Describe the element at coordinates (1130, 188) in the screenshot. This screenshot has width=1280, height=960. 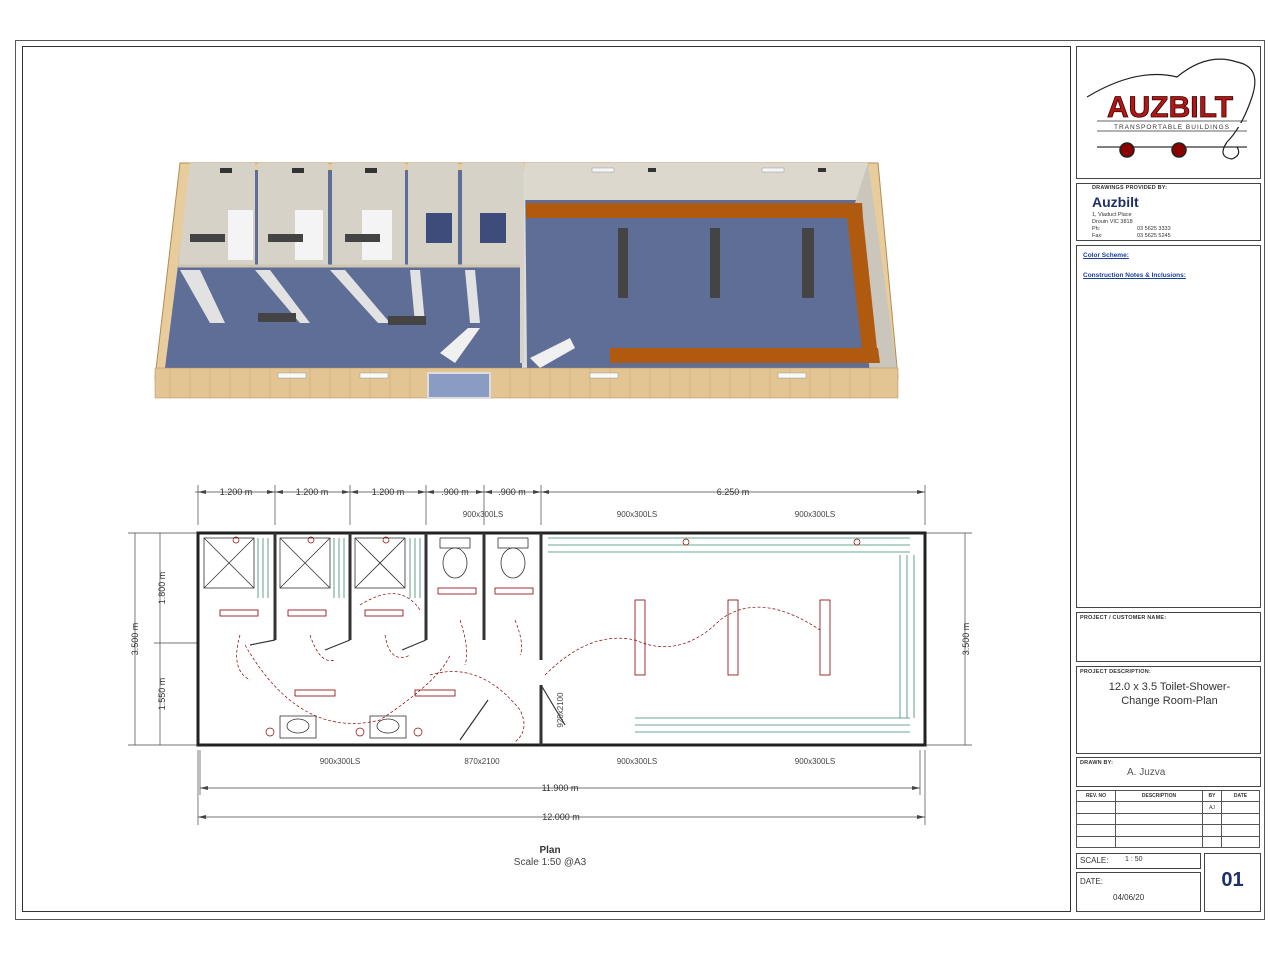
I see `provider-heading: DRAWINGS PROVIDED BY:` at that location.